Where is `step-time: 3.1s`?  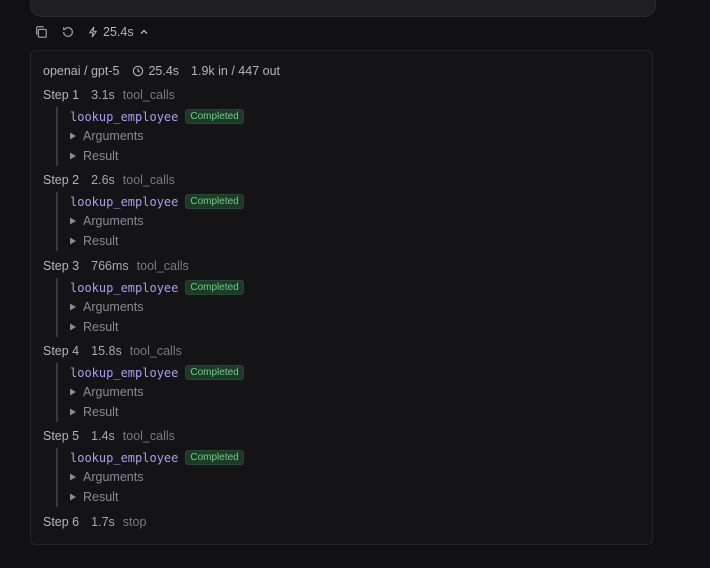 step-time: 3.1s is located at coordinates (103, 95).